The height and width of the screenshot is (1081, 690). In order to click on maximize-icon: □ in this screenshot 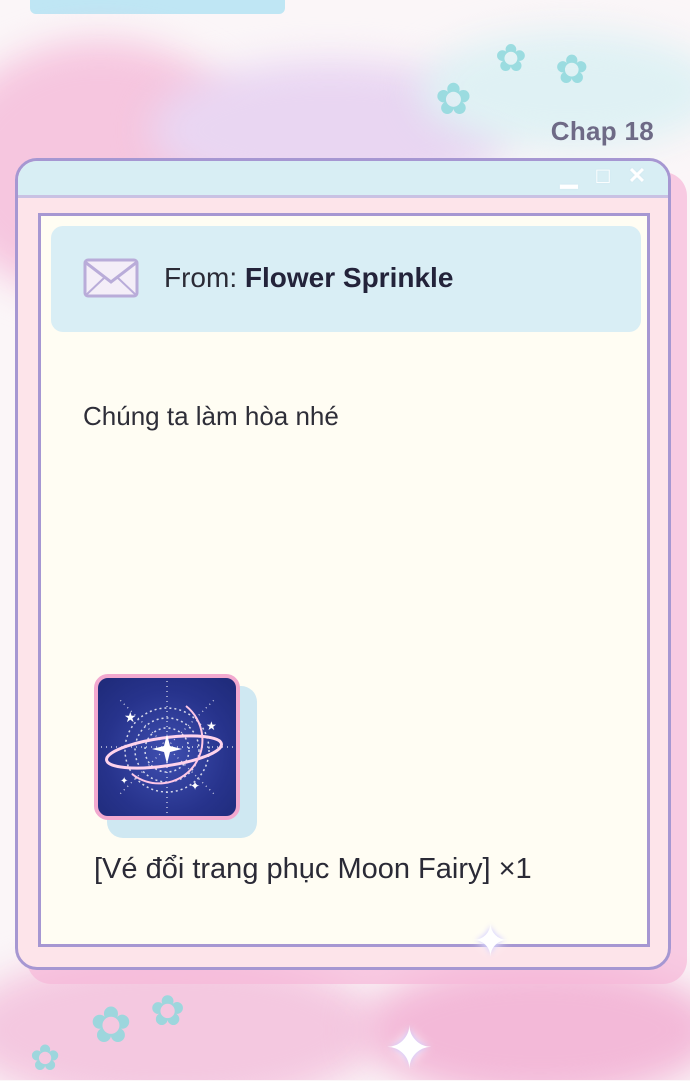, I will do `click(603, 176)`.